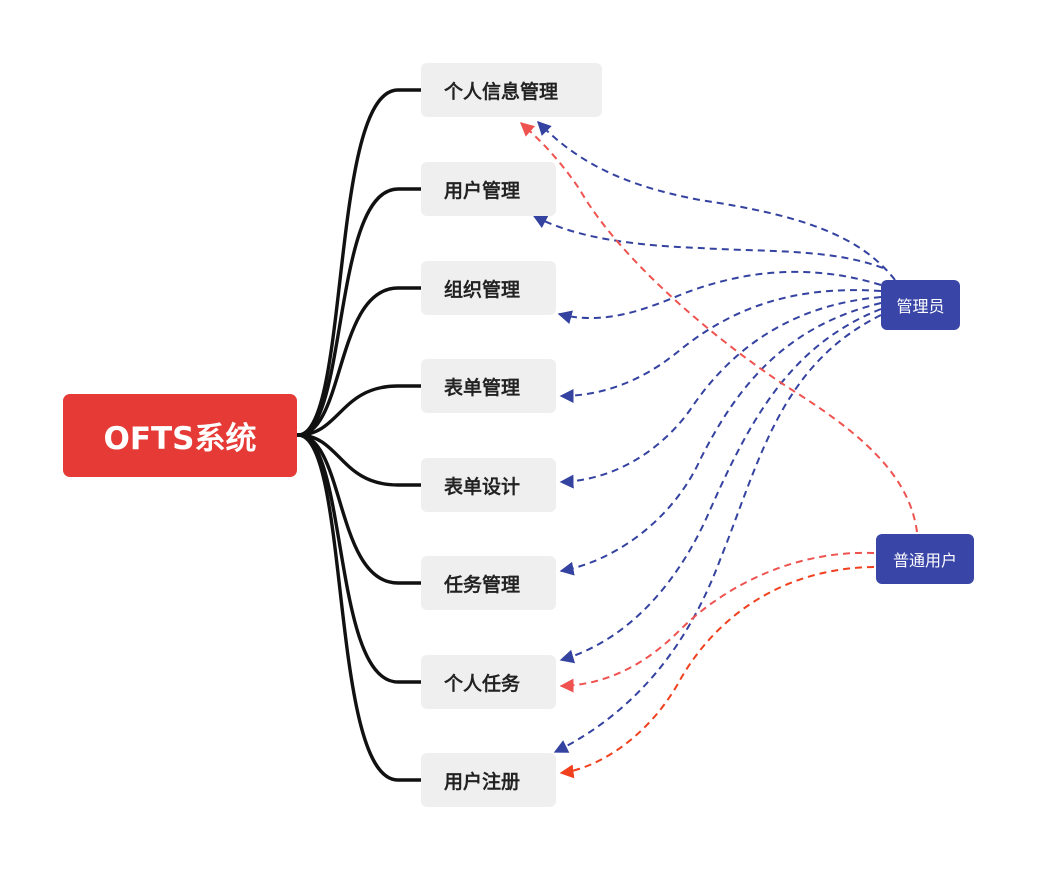 This screenshot has height=871, width=1037. What do you see at coordinates (720, 392) in the screenshot?
I see `admin-link-form-design` at bounding box center [720, 392].